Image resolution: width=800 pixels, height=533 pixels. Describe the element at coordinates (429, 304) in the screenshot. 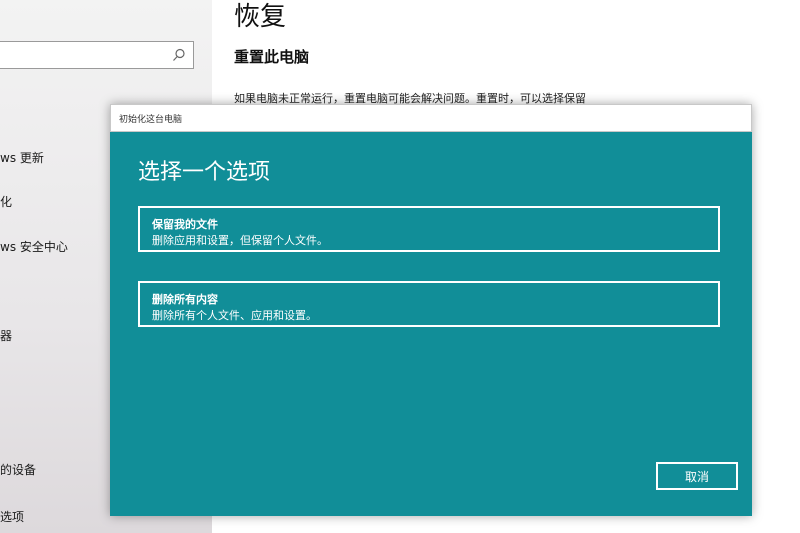

I see `remove-everything-option: 删除所有内容 删除所有个人文件、应用和设置。` at that location.